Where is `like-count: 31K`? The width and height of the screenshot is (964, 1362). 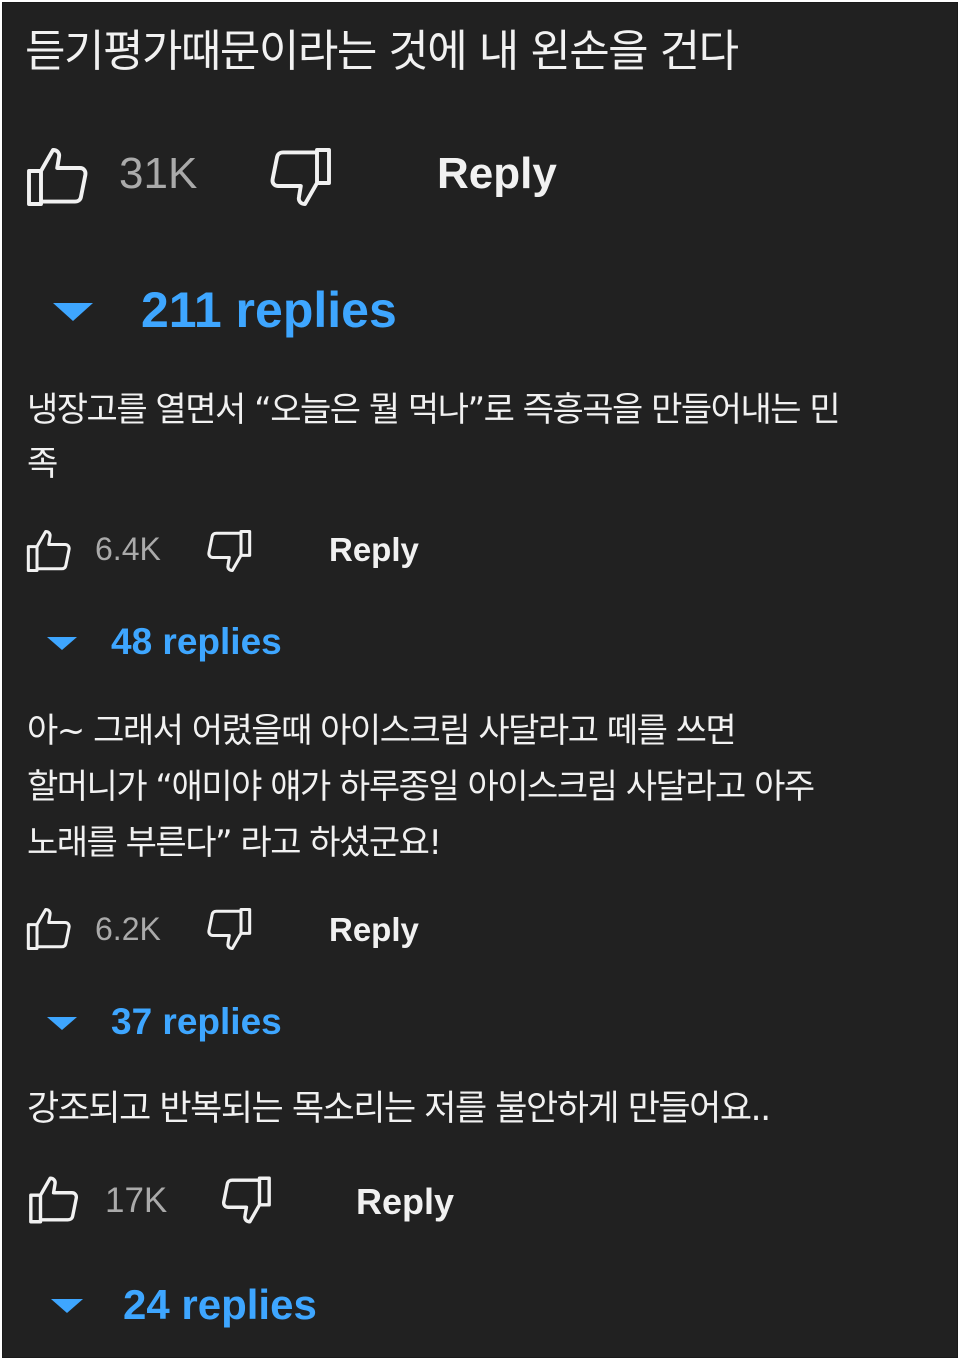 like-count: 31K is located at coordinates (158, 173).